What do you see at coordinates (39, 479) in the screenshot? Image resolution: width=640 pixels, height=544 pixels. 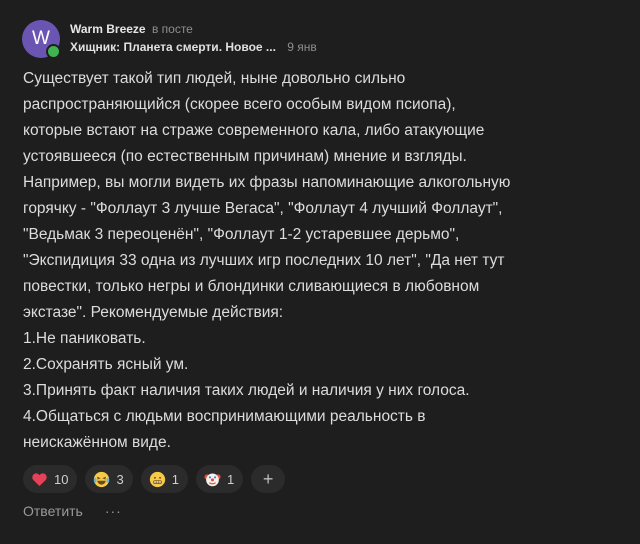 I see `heart-icon` at bounding box center [39, 479].